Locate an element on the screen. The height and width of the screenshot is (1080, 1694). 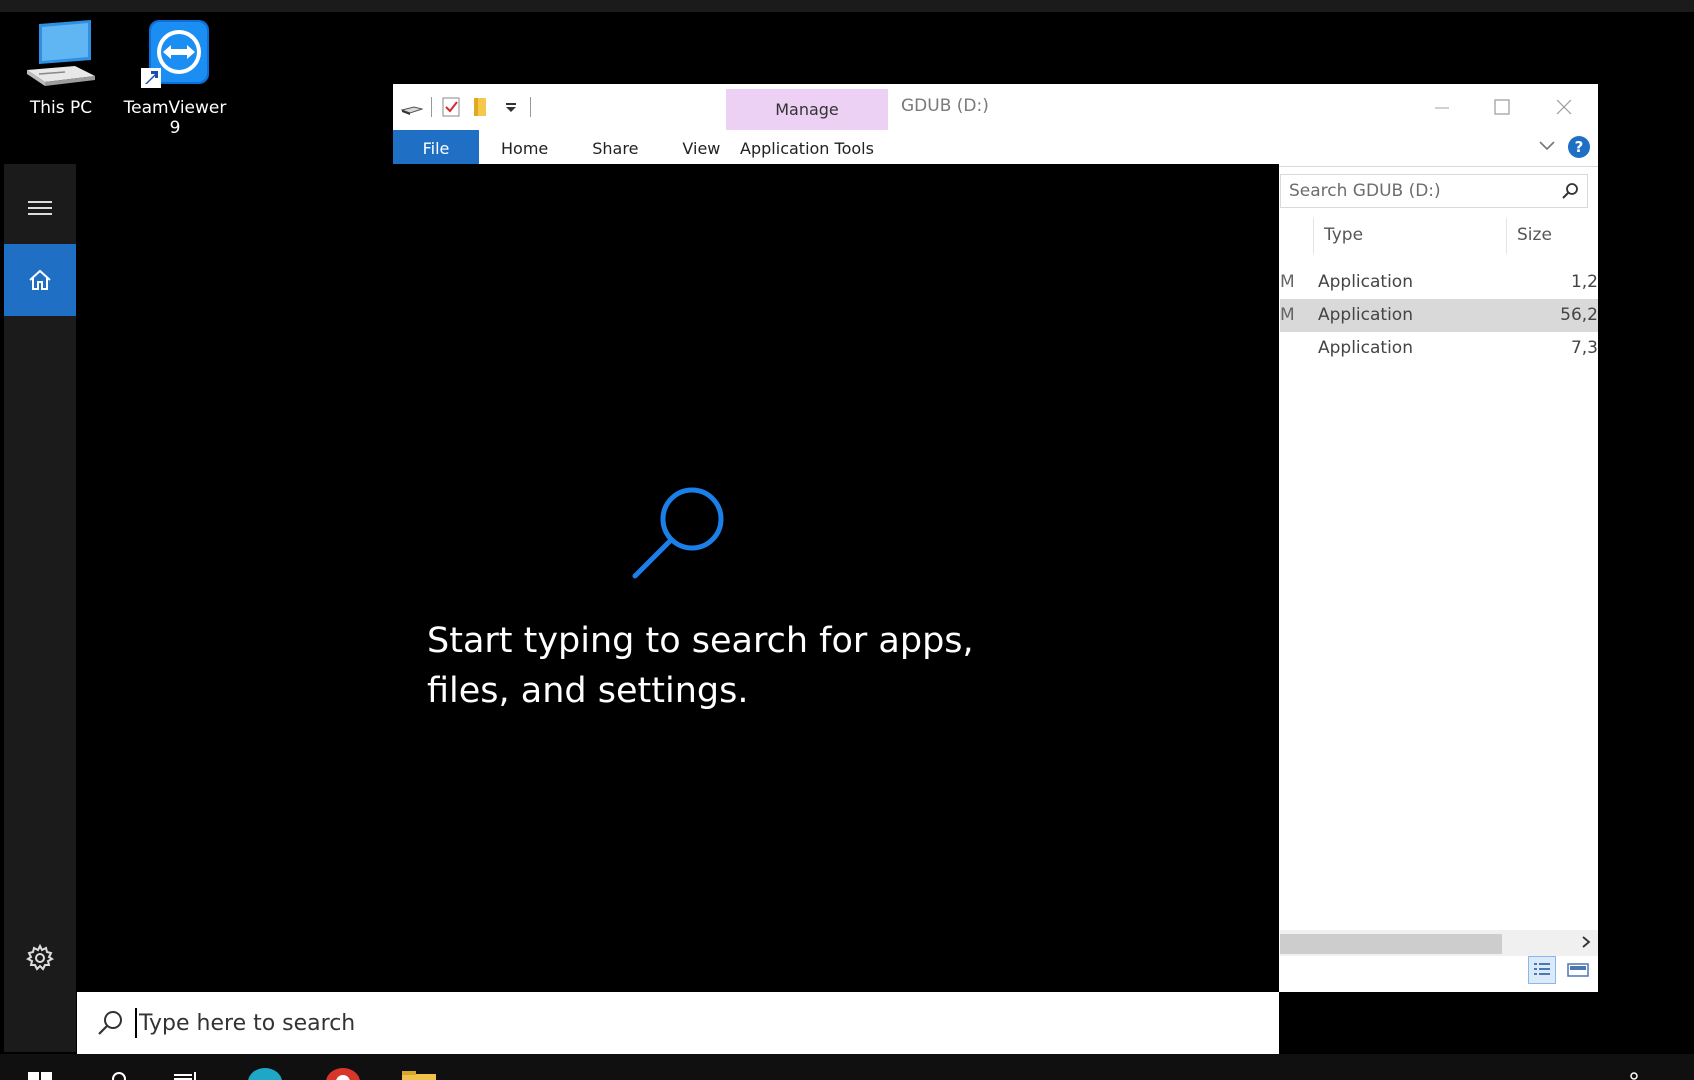
desktop-icon-teamviewer: TeamViewer 9 is located at coordinates (175, 78).